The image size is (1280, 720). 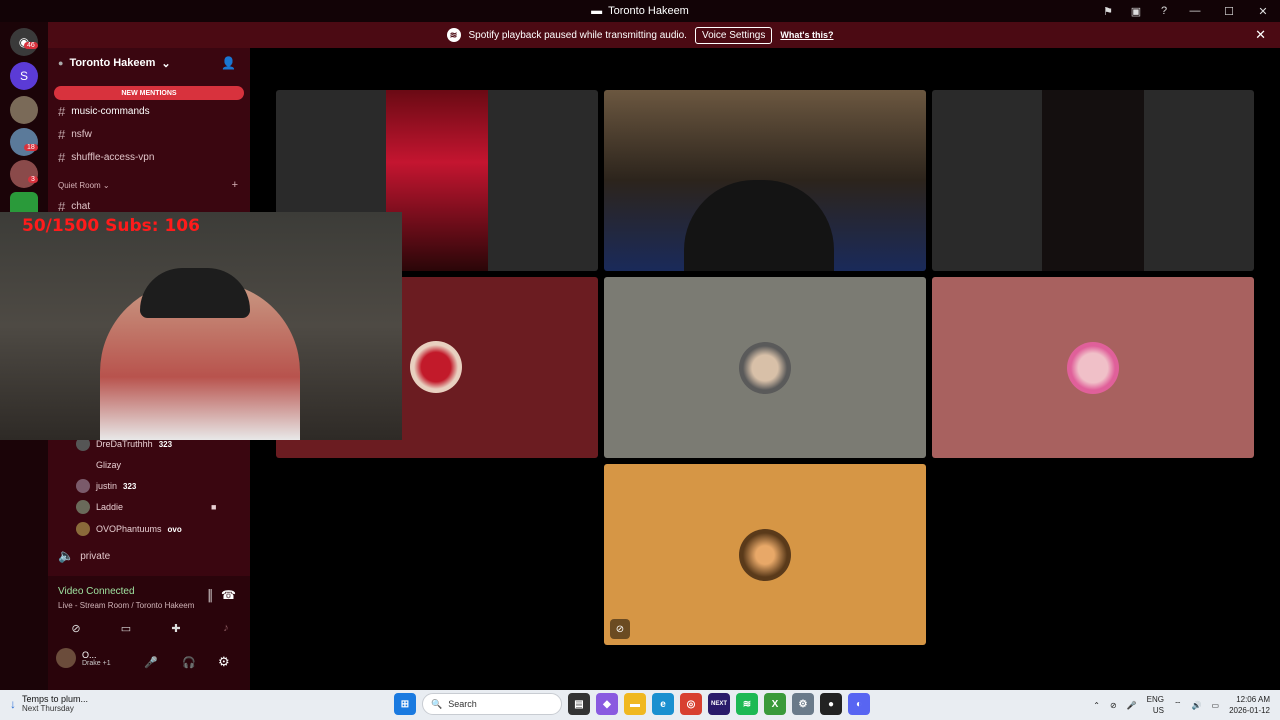 I want to click on voice-member: OVOPhantuums ovo, so click(x=129, y=529).